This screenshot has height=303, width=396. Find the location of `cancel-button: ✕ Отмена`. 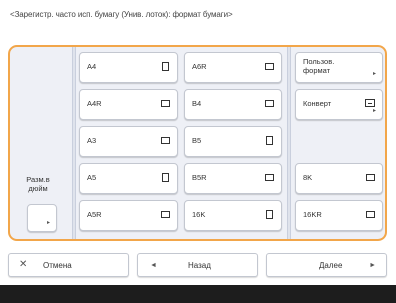

cancel-button: ✕ Отмена is located at coordinates (68, 265).